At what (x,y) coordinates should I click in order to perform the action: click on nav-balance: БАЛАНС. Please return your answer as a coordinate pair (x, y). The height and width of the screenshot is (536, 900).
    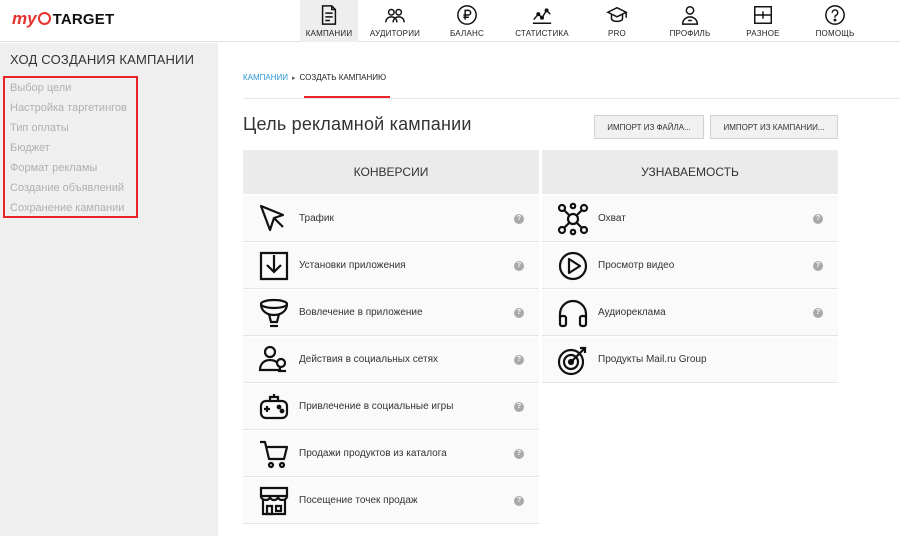
    Looking at the image, I should click on (467, 21).